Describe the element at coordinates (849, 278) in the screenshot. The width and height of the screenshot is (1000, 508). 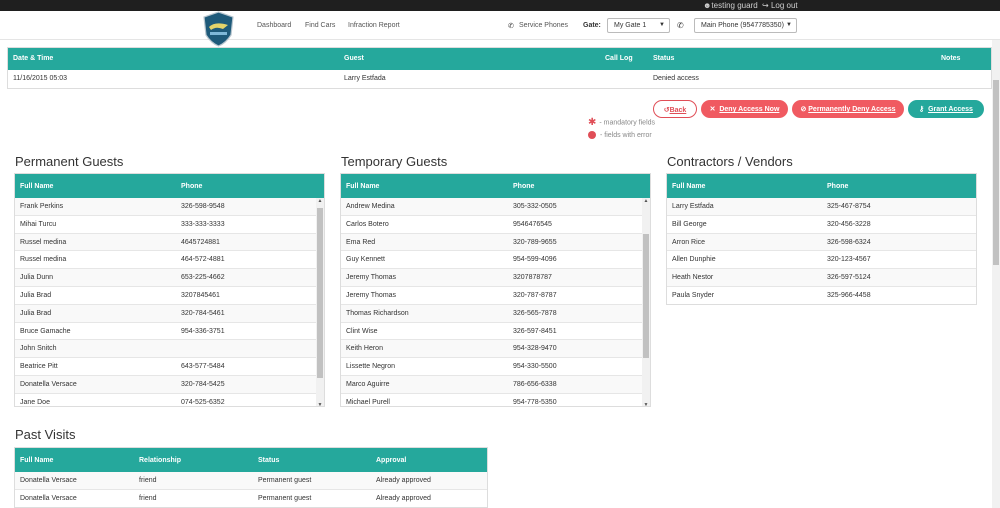
I see `cell: 326-597-5124` at that location.